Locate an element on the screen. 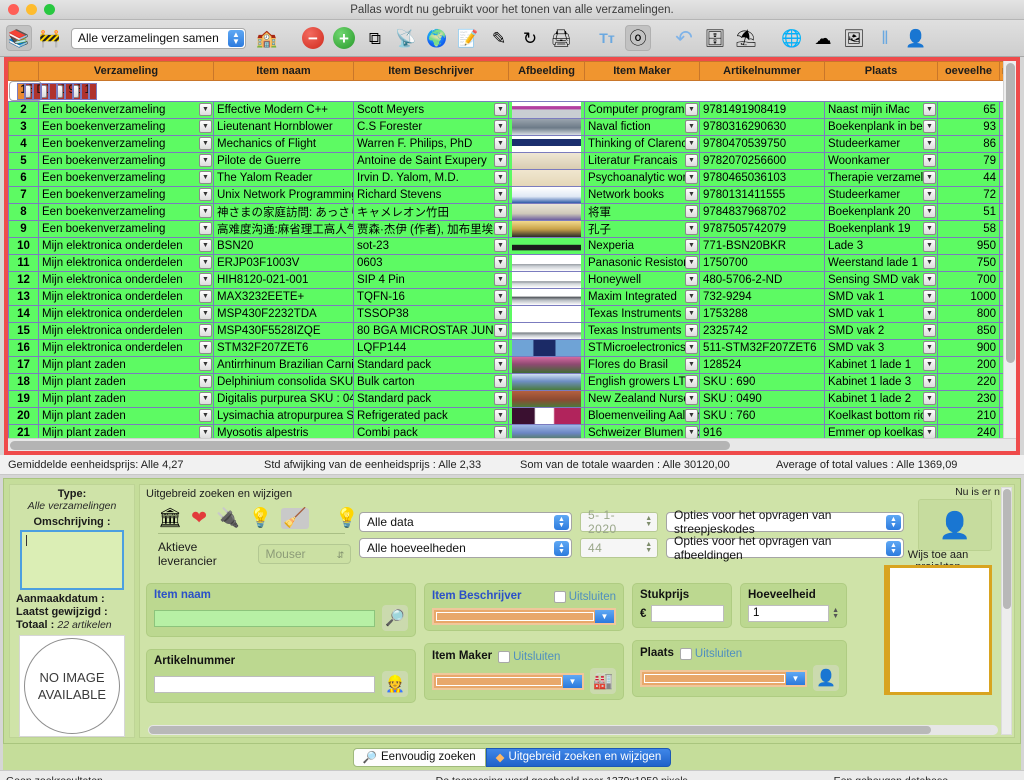 The width and height of the screenshot is (1024, 780). cell-artikelnummer: 9780470539750 is located at coordinates (762, 144).